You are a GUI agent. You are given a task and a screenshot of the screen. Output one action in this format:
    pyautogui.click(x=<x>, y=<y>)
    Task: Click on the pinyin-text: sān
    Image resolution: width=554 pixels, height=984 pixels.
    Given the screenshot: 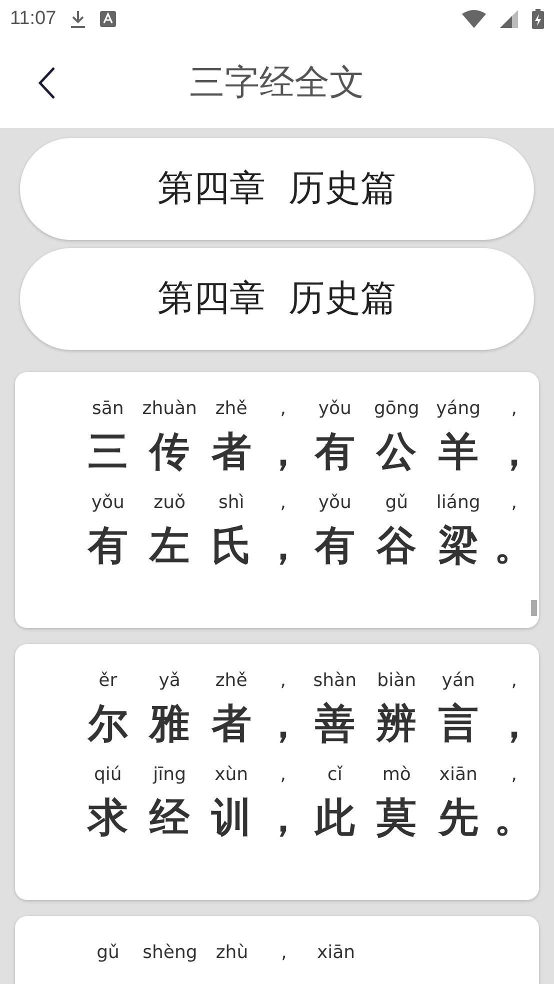 What is the action you would take?
    pyautogui.click(x=108, y=409)
    